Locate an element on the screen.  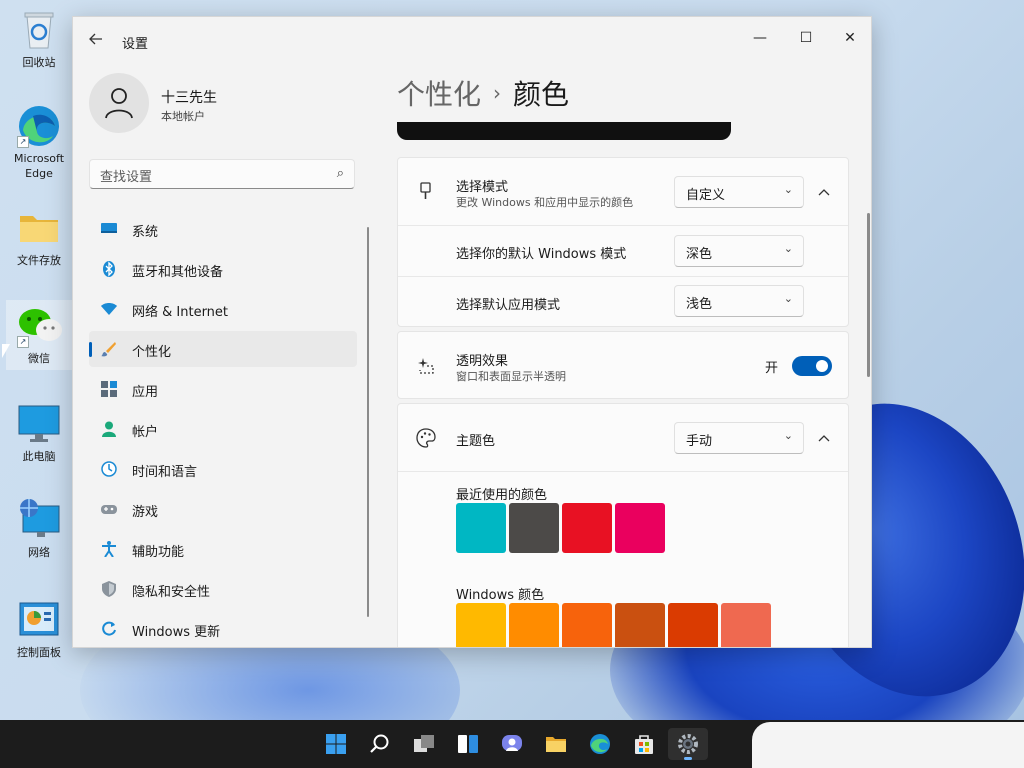
taskbar-chat is located at coordinates (512, 744).